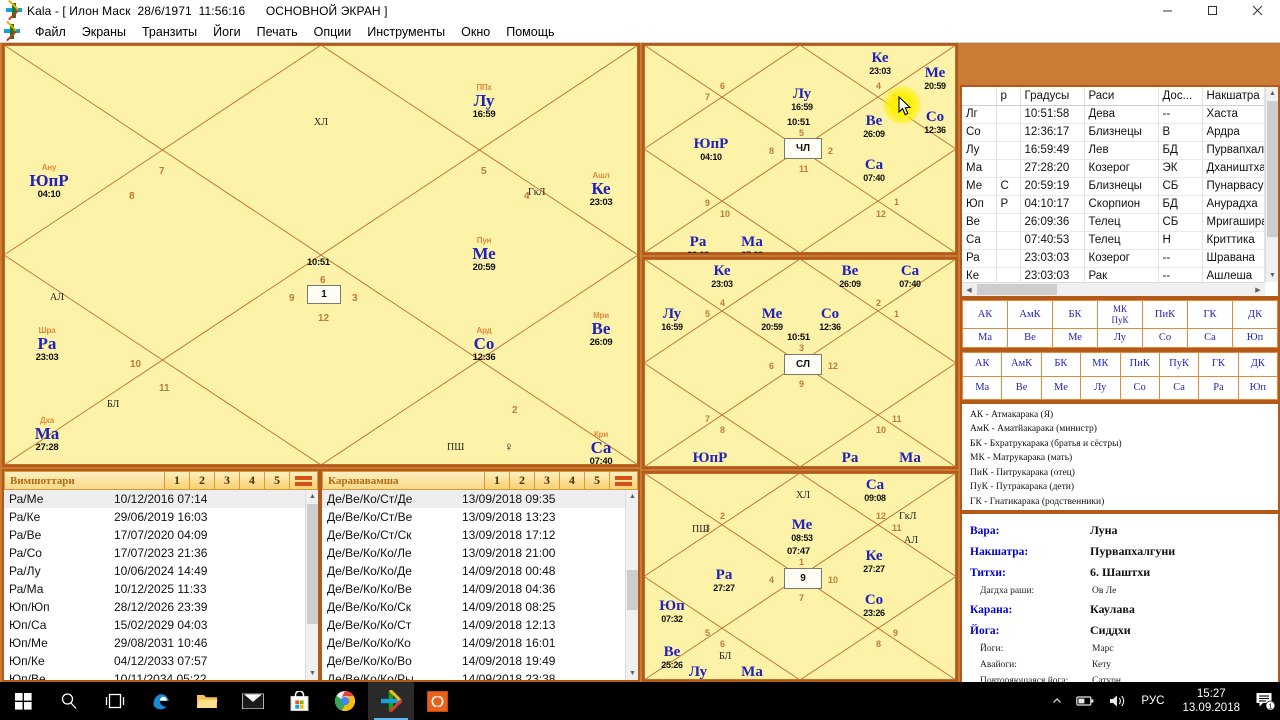  I want to click on dasha-row: Ра/Ке 29/06/2019 16:03, so click(154, 517).